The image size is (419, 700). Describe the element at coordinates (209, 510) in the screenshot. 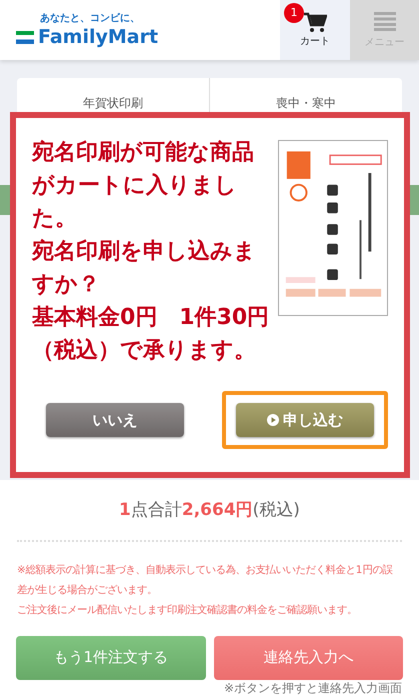

I see `order-total: 1点合計2,664円(税込)` at that location.